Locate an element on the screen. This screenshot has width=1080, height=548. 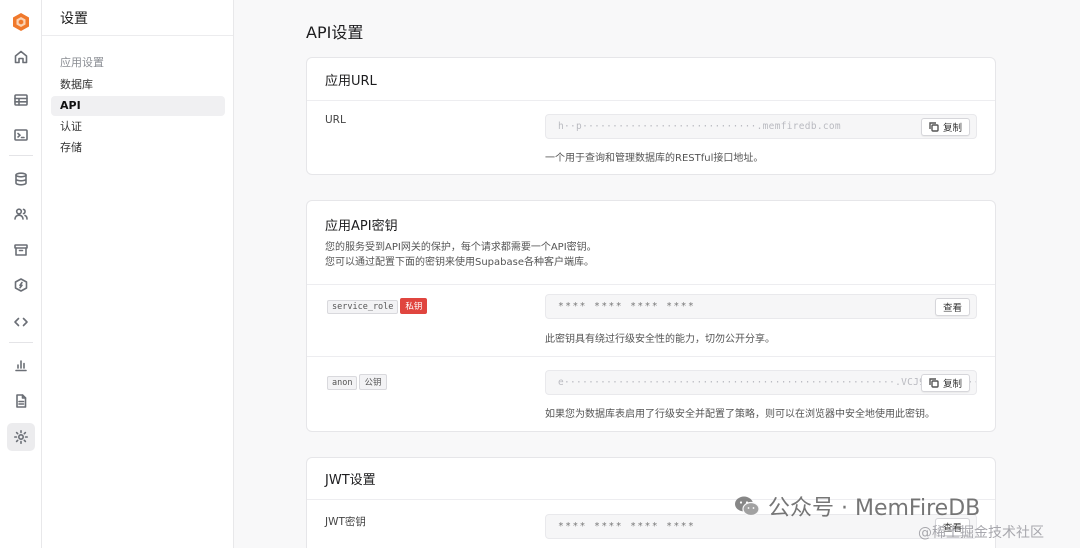
private-key-badge: 私钥 is located at coordinates (414, 306).